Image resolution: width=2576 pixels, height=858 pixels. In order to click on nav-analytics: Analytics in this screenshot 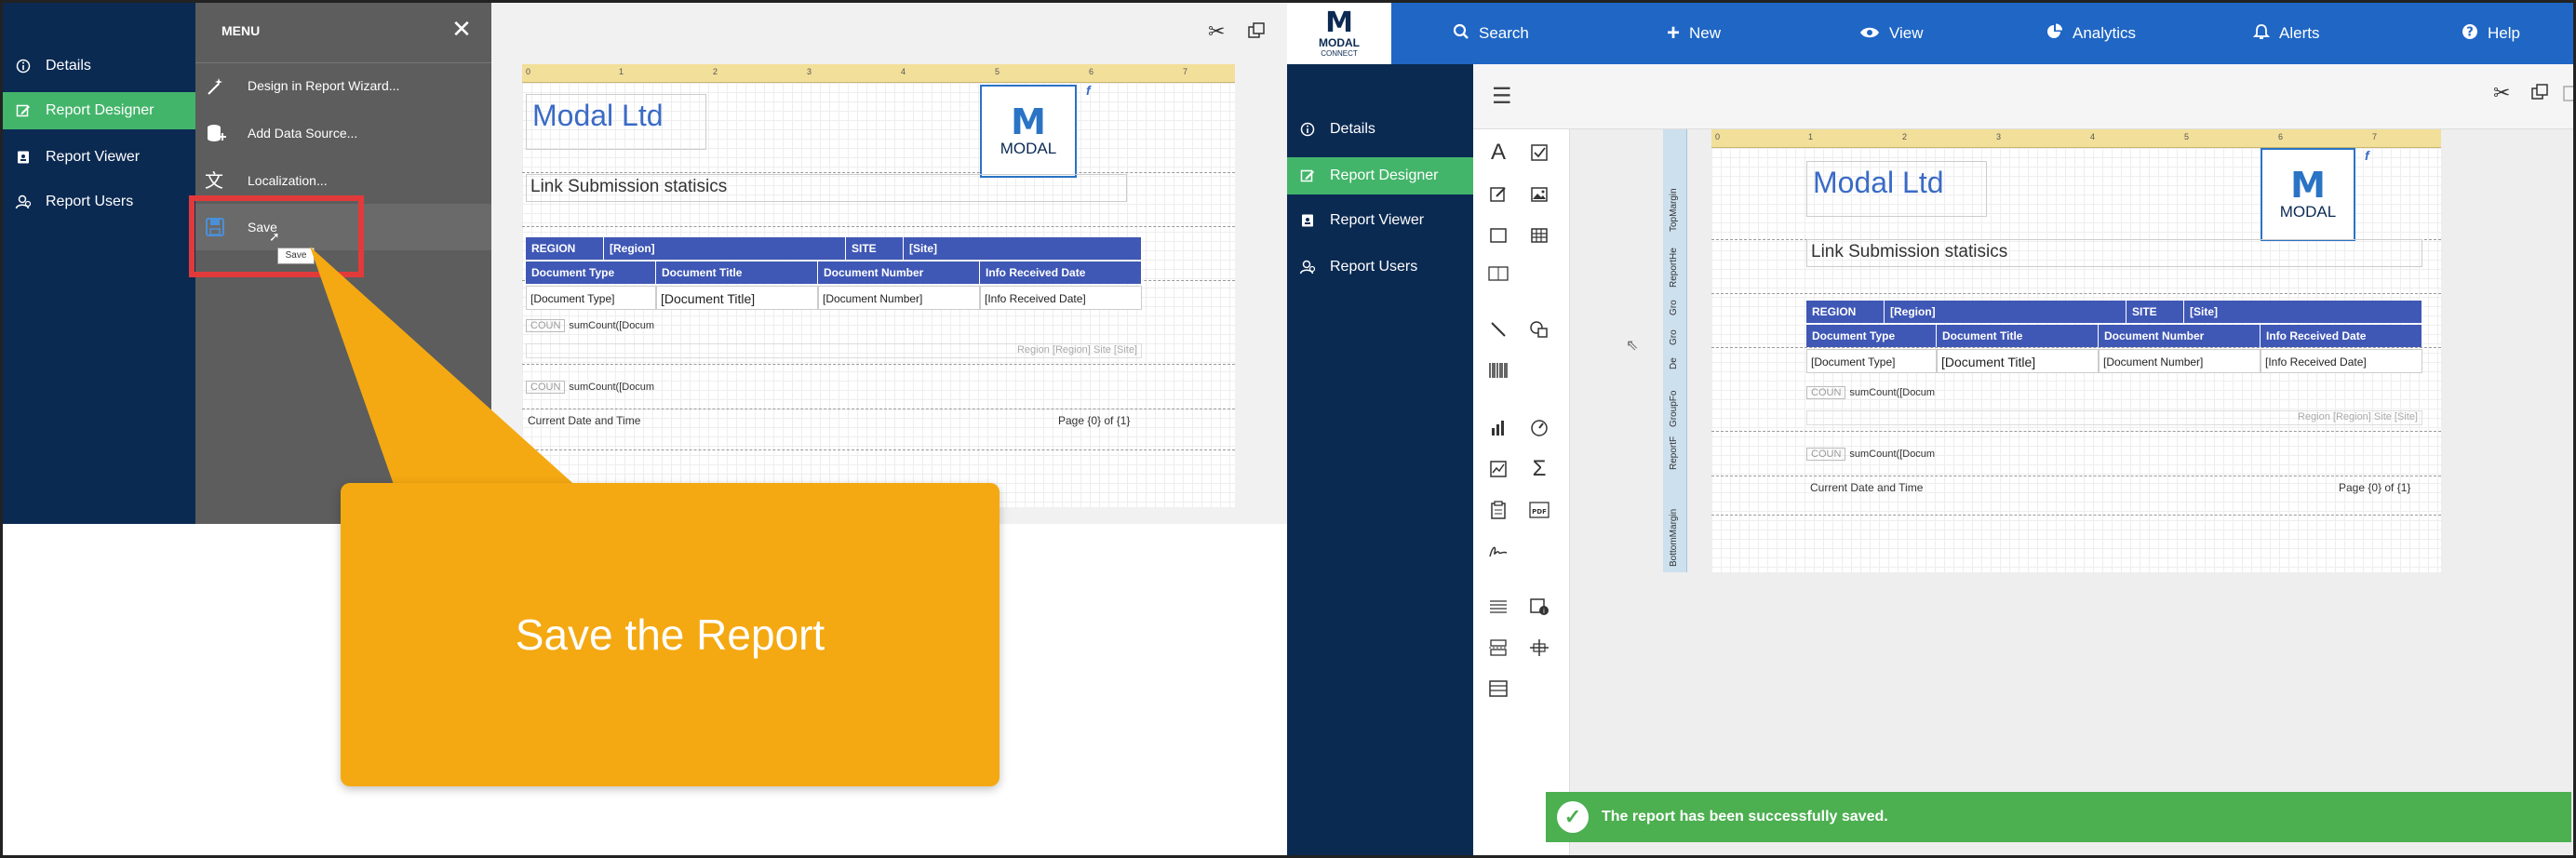, I will do `click(2091, 33)`.